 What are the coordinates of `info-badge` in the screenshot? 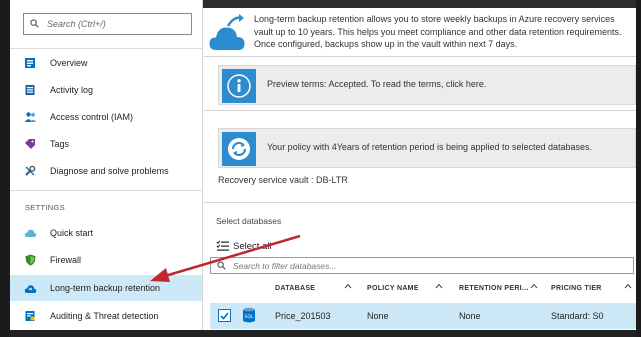 It's located at (239, 86).